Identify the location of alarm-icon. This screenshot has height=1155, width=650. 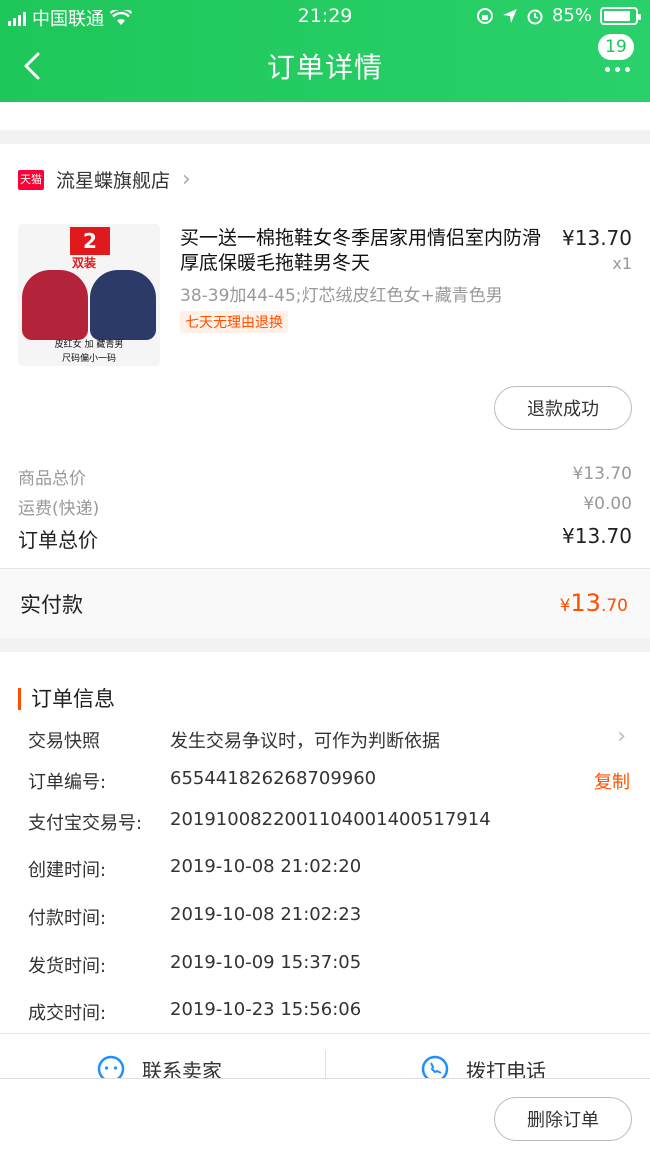
(535, 16).